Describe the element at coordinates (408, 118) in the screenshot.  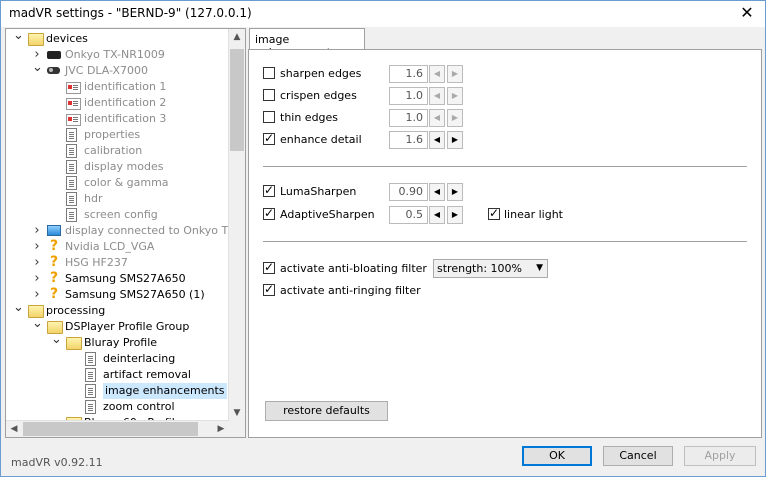
I see `thin-edges-value: 1.0` at that location.